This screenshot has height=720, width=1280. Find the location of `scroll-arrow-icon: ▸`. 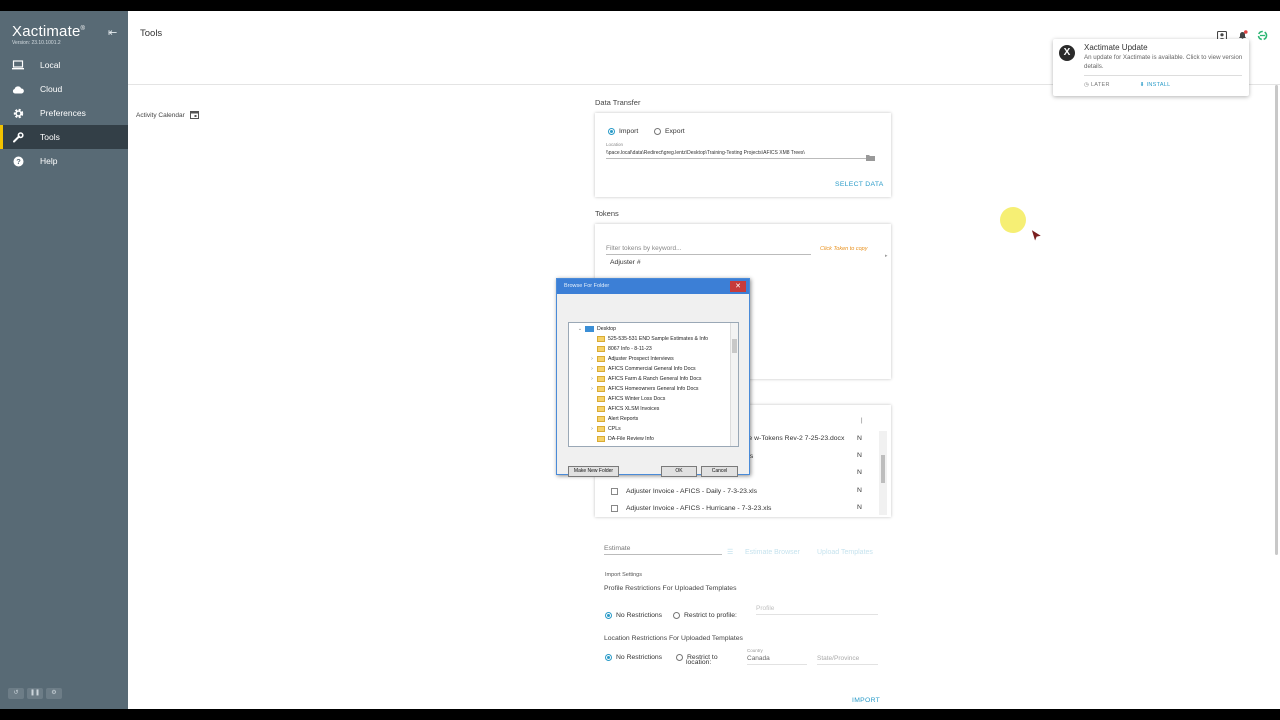

scroll-arrow-icon: ▸ is located at coordinates (886, 256).